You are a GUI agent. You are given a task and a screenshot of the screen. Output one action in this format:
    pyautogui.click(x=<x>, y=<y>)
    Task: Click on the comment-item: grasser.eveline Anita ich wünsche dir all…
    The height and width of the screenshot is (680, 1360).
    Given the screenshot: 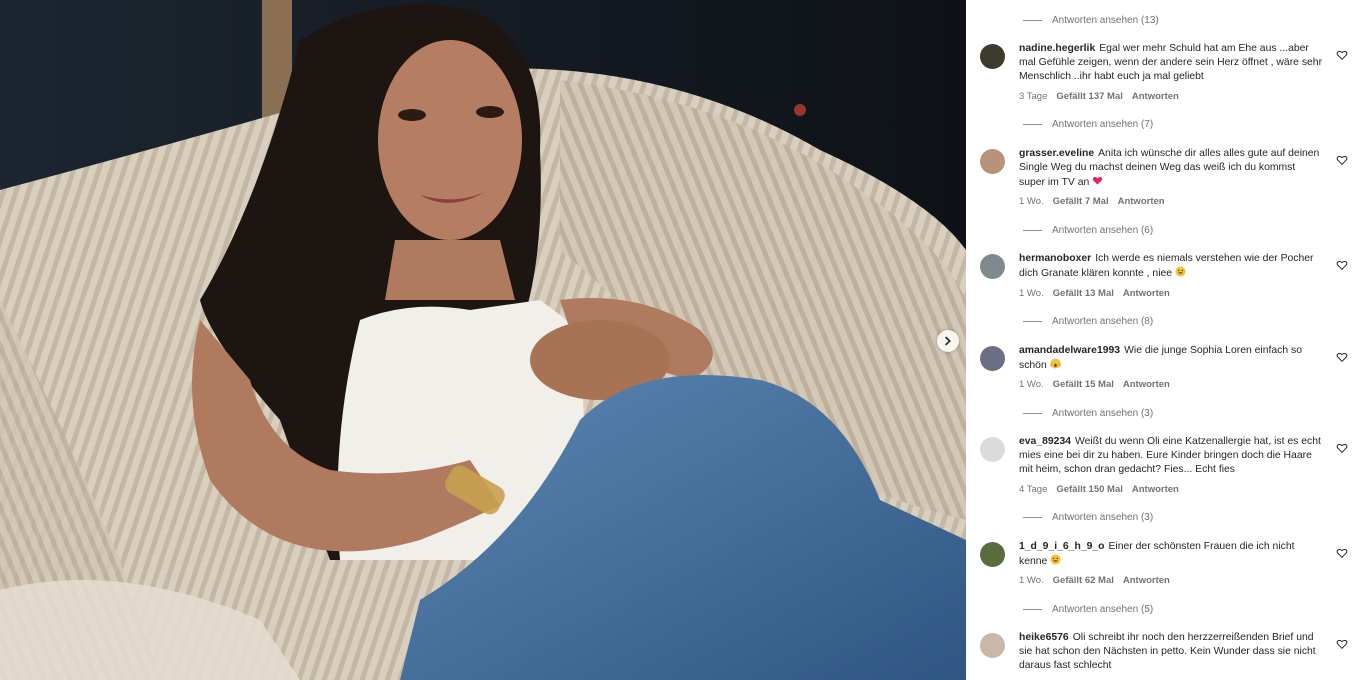 What is the action you would take?
    pyautogui.click(x=1163, y=196)
    